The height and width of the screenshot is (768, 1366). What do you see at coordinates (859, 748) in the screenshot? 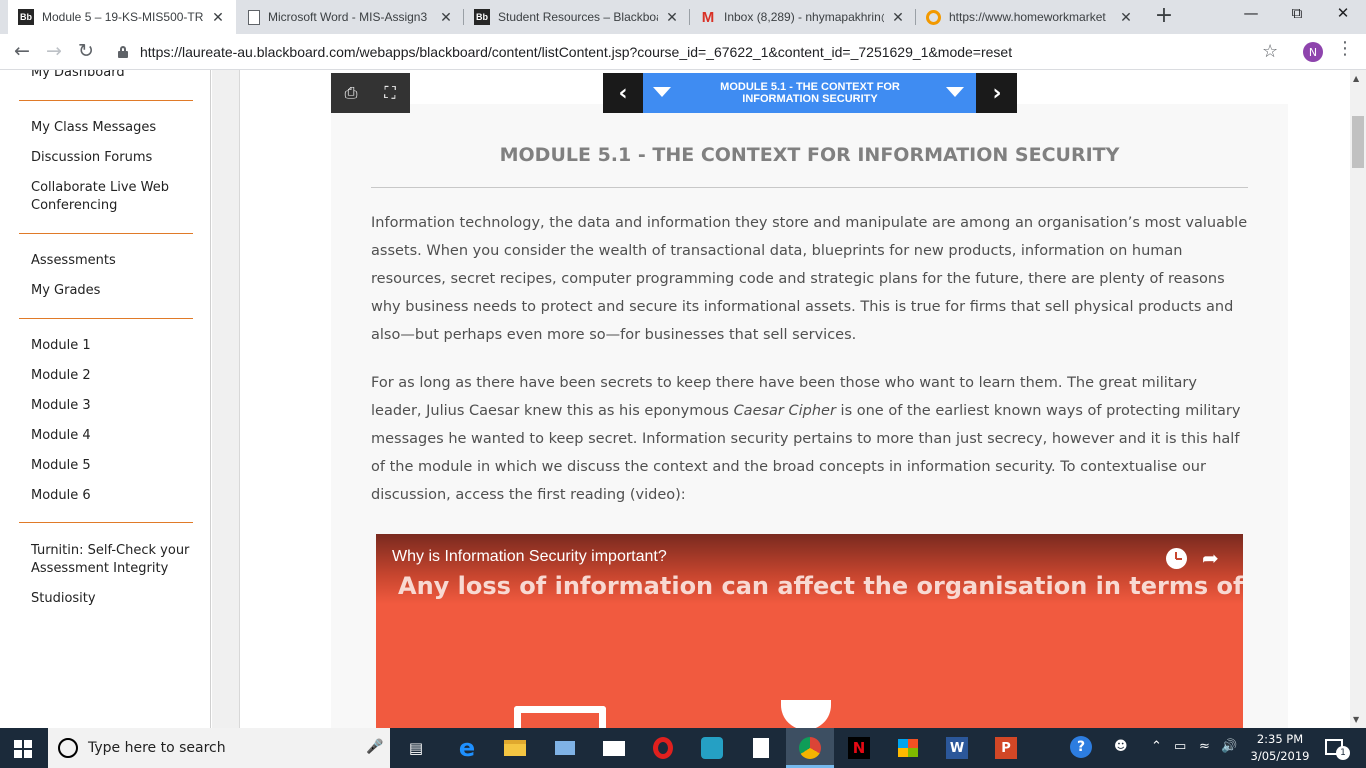
I see `netflix-icon: N` at bounding box center [859, 748].